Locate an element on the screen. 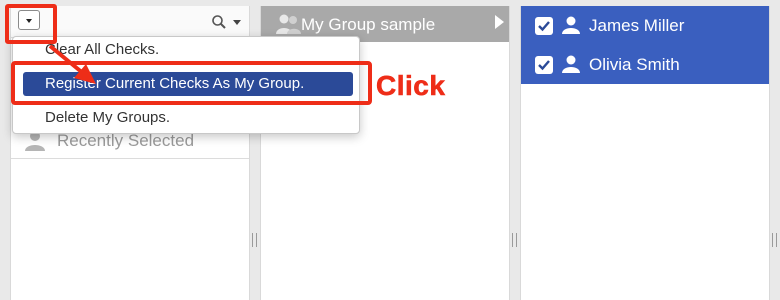 The image size is (780, 300). menu-item-delete-my-groups: Delete My Groups. is located at coordinates (188, 118).